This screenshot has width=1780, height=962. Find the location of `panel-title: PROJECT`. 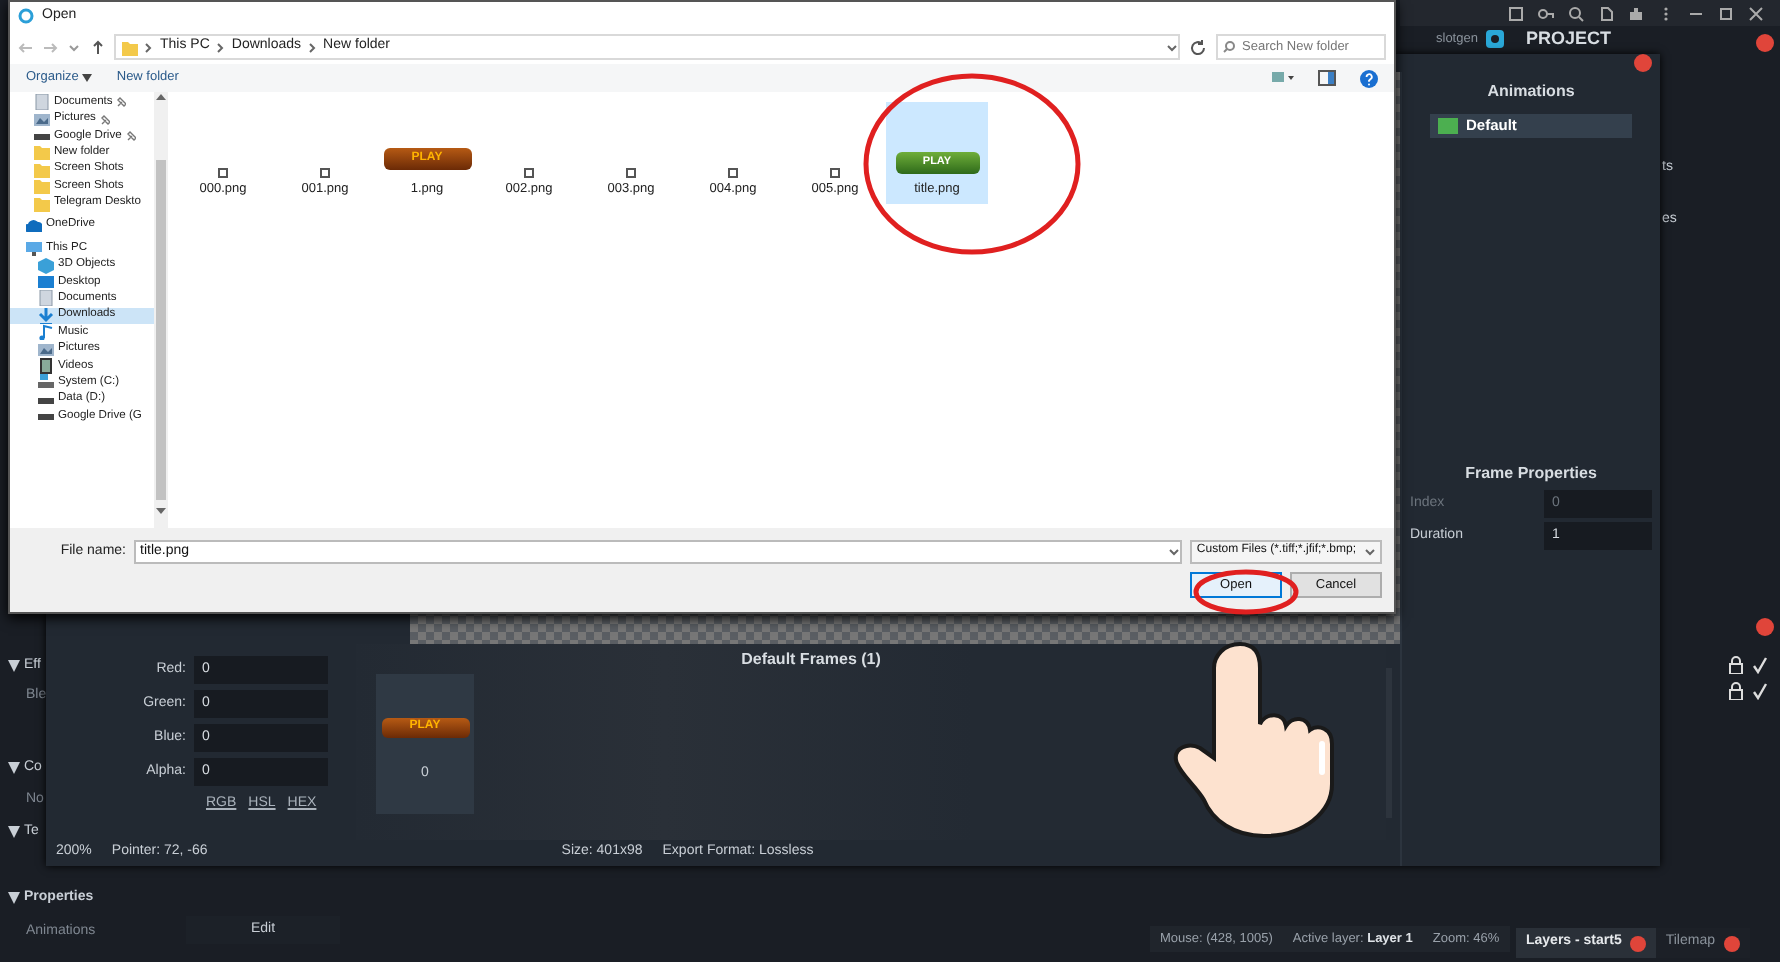

panel-title: PROJECT is located at coordinates (1569, 39).